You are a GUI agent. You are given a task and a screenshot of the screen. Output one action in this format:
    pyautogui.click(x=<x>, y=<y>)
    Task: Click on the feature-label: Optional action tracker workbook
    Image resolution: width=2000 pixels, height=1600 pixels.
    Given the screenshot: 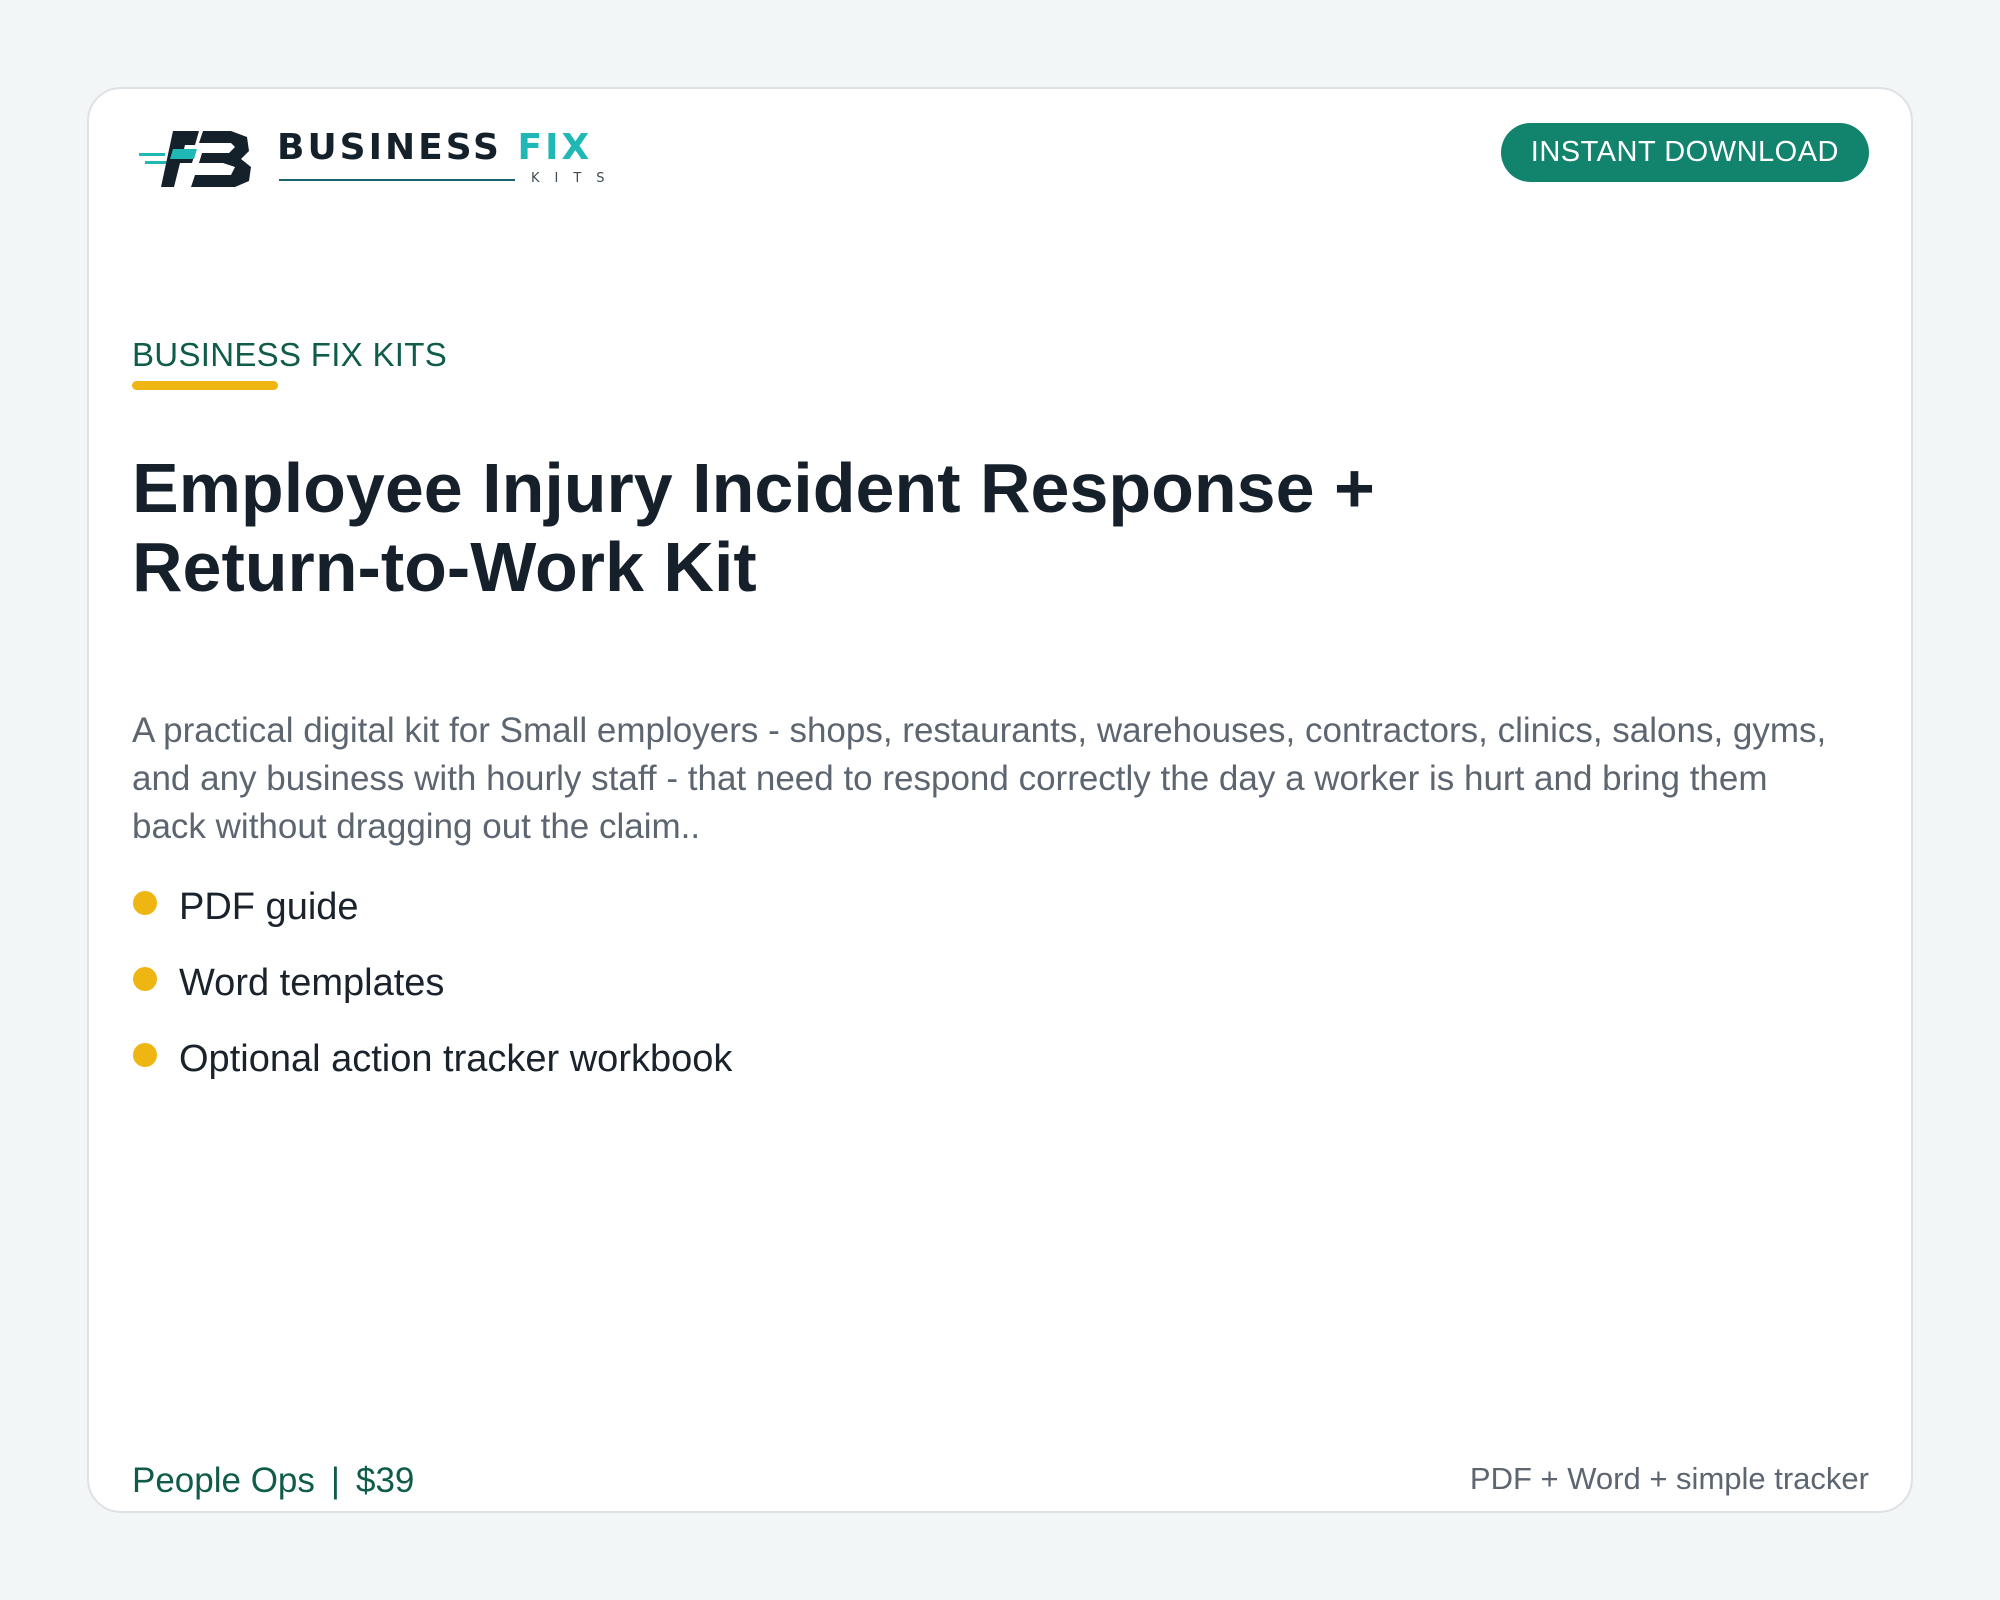 What is the action you would take?
    pyautogui.click(x=456, y=1059)
    